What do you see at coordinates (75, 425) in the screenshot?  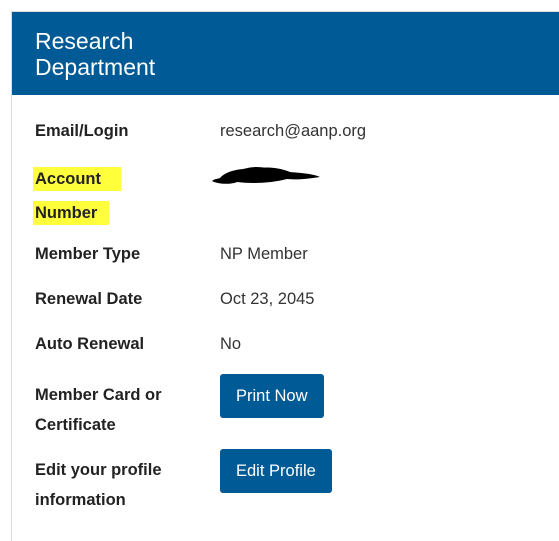 I see `member-card-label-line2: Certificate` at bounding box center [75, 425].